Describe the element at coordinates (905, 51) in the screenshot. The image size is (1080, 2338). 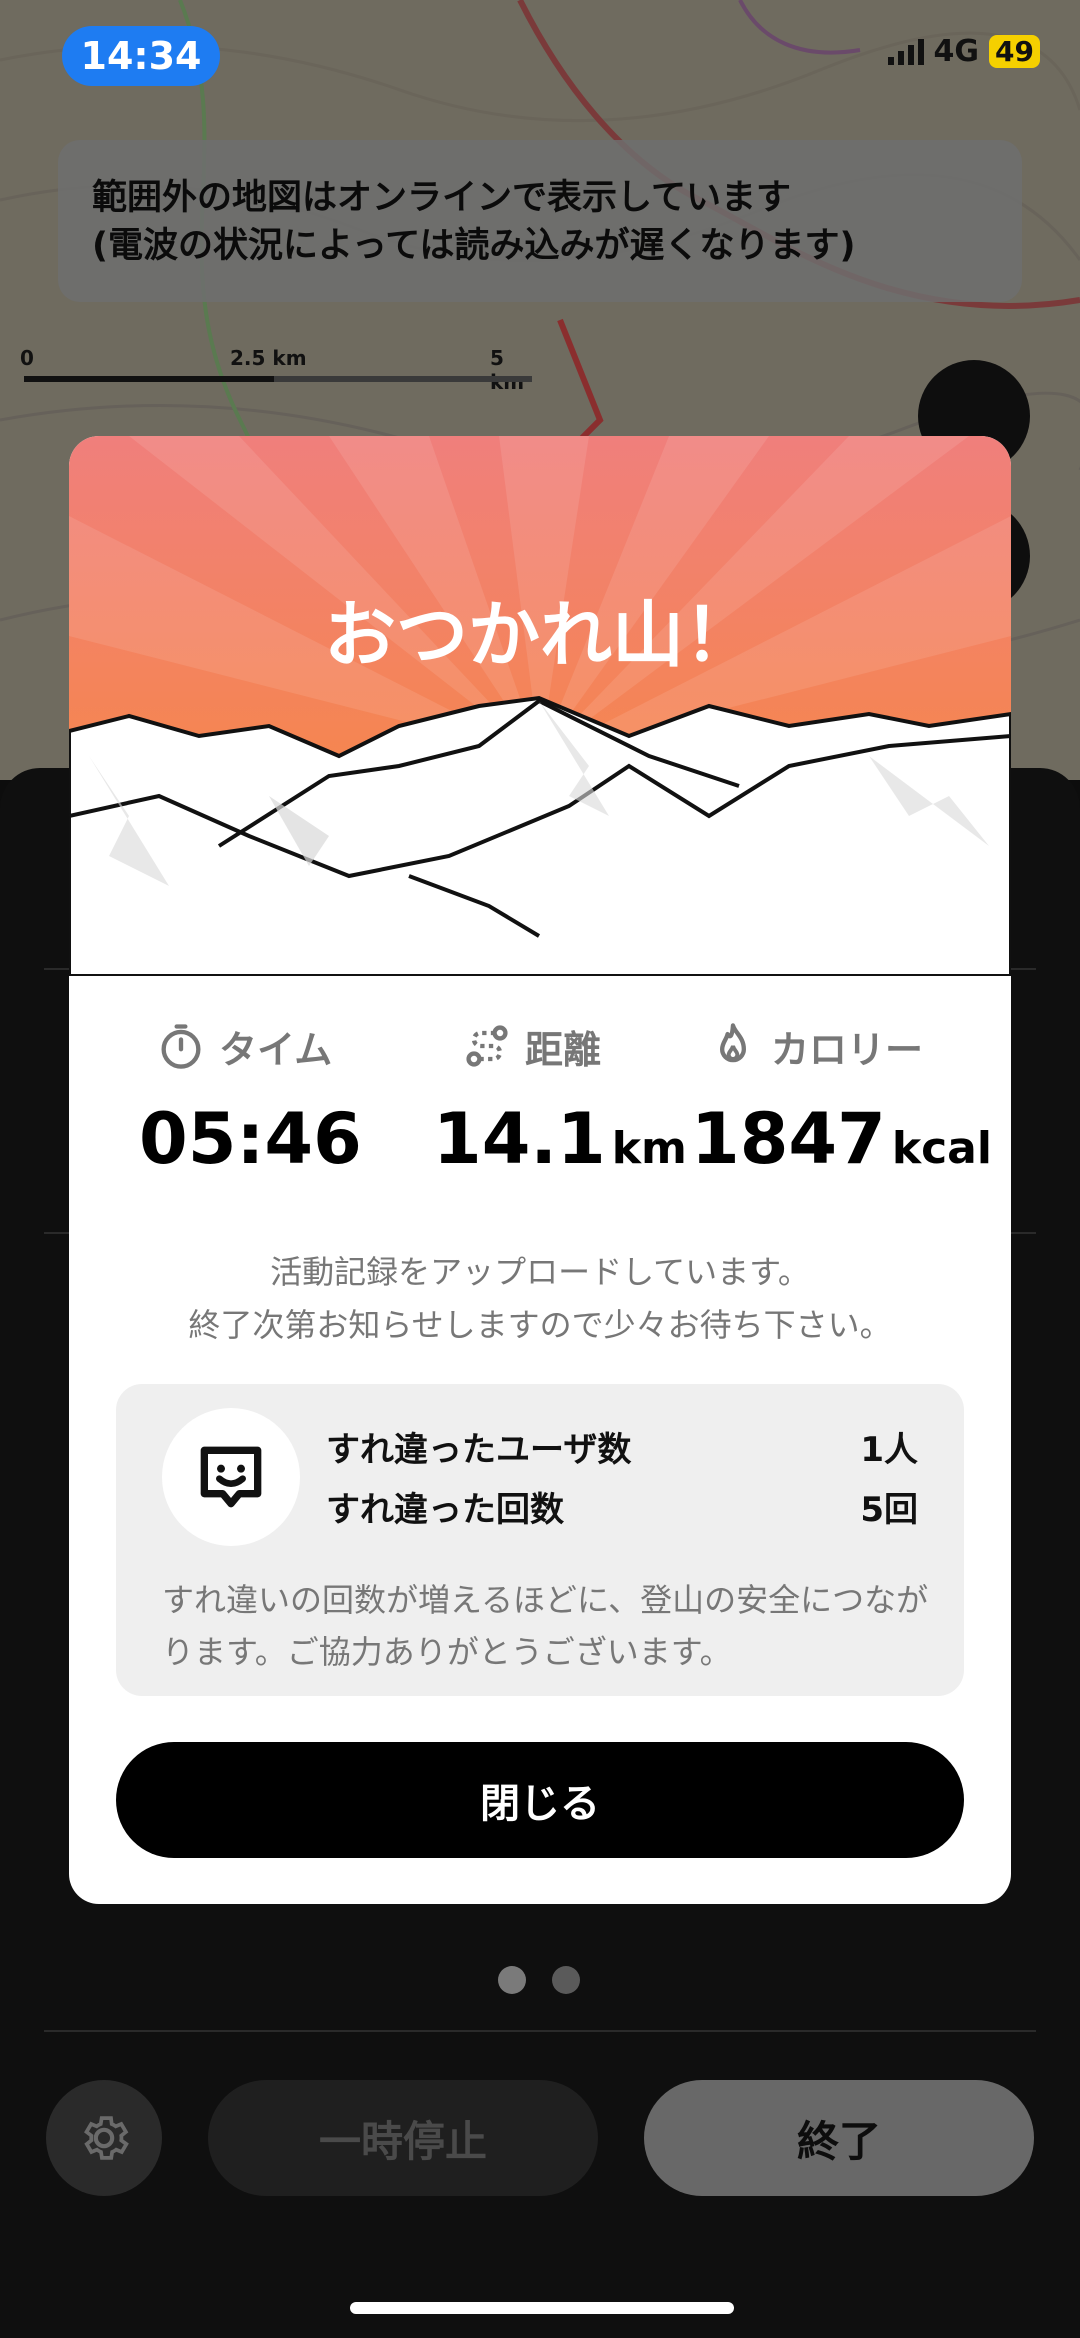
I see `signal-icon` at that location.